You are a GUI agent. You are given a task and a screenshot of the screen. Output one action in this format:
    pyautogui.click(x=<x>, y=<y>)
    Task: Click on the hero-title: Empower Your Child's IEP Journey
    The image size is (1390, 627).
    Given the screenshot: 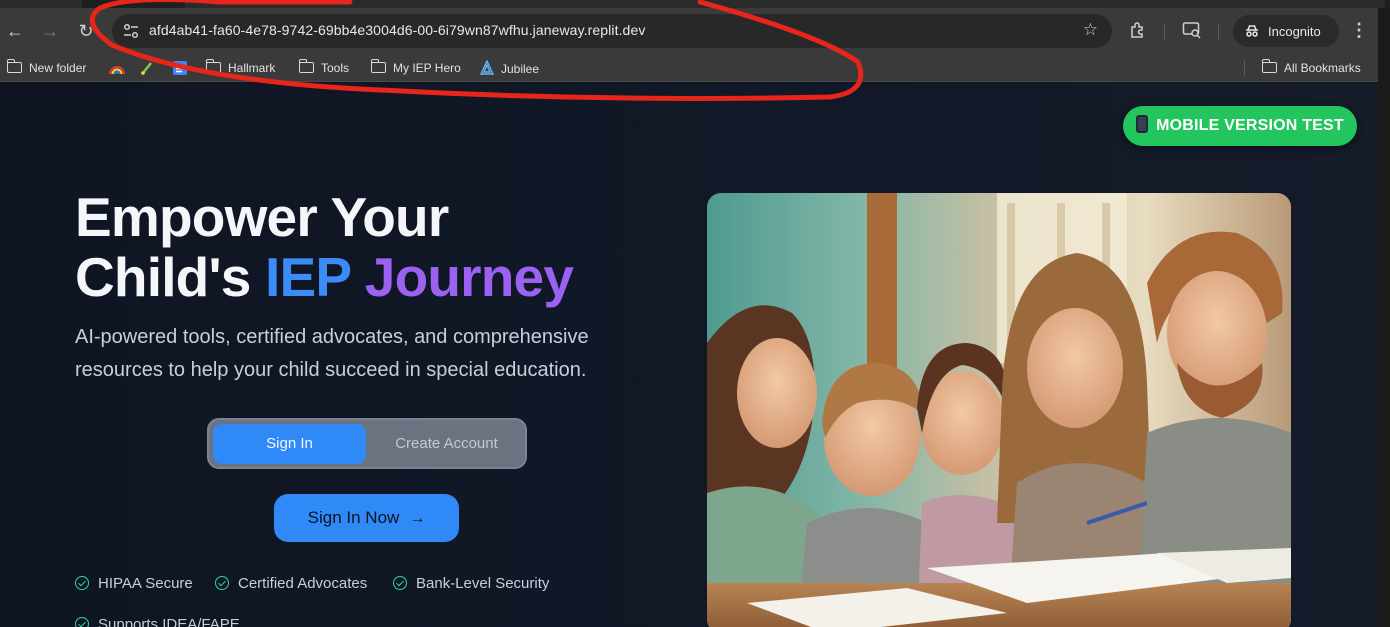 What is the action you would take?
    pyautogui.click(x=324, y=247)
    